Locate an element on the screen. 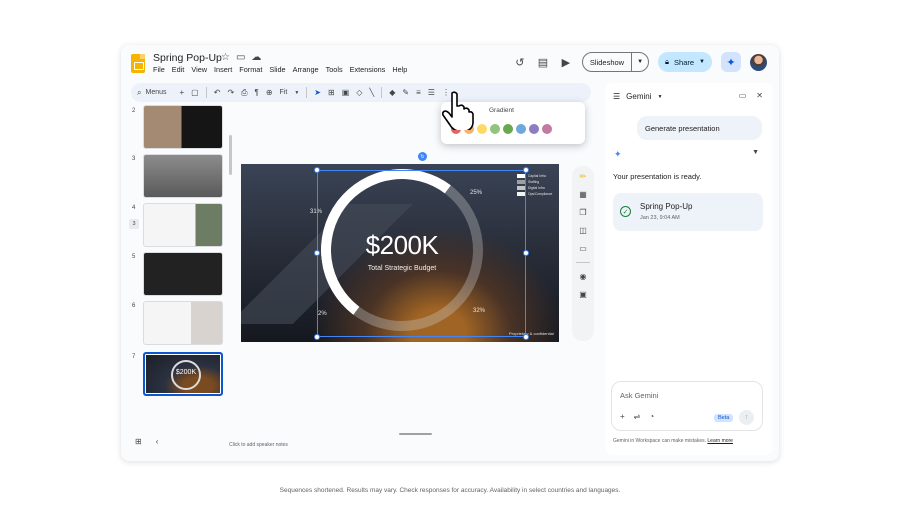 The height and width of the screenshot is (507, 900). legend-label: Digital Infra is located at coordinates (536, 188).